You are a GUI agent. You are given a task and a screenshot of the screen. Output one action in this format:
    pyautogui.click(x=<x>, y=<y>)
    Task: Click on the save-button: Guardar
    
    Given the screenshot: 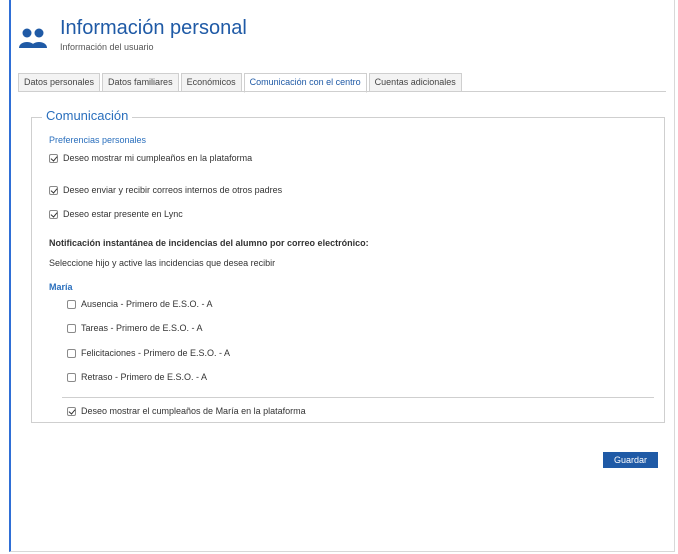 What is the action you would take?
    pyautogui.click(x=630, y=460)
    